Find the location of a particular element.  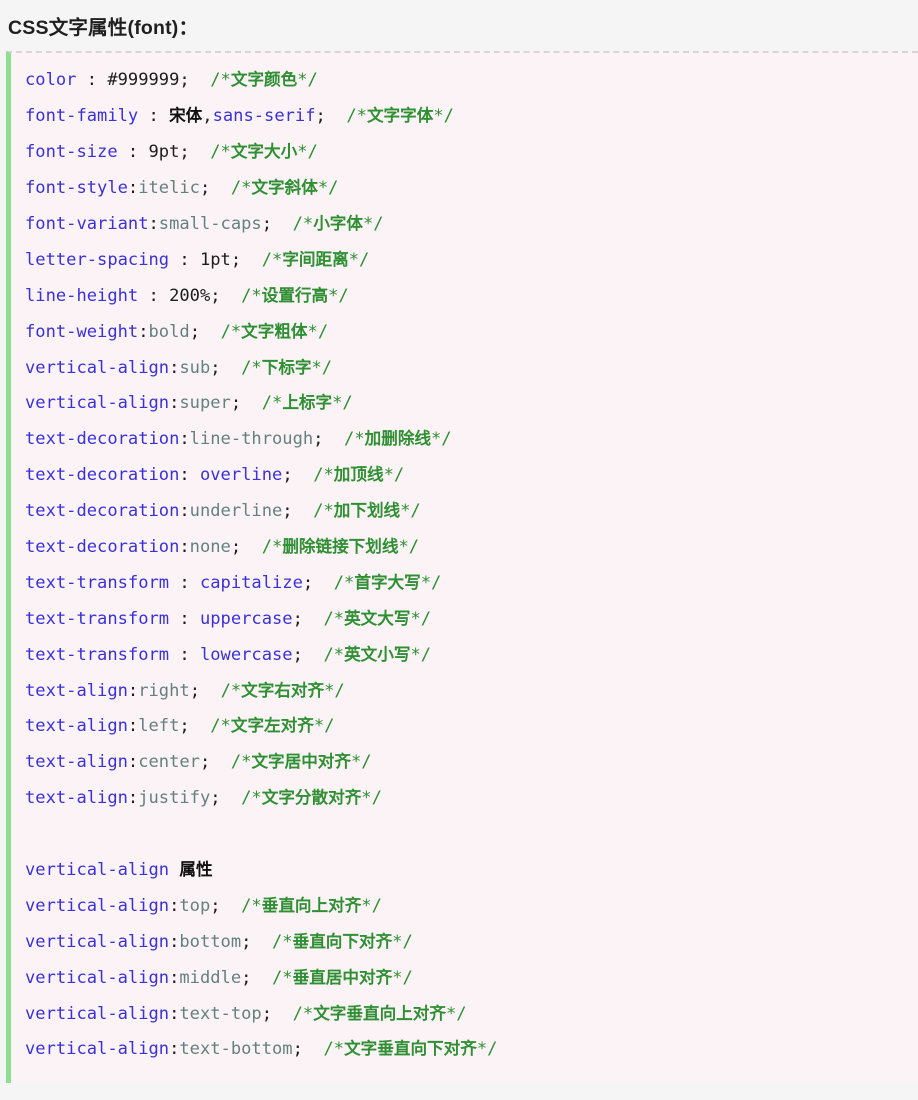

code-line: font-variant:small-caps; /*小字体*/ is located at coordinates (471, 224).